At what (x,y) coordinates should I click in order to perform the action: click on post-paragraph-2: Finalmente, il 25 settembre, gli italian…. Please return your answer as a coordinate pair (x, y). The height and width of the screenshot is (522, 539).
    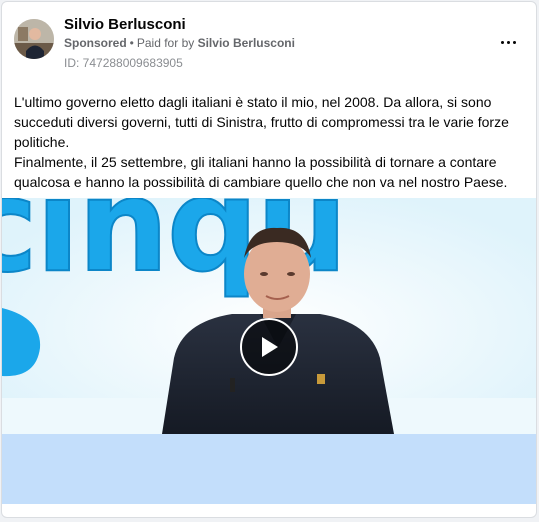
    Looking at the image, I should click on (261, 172).